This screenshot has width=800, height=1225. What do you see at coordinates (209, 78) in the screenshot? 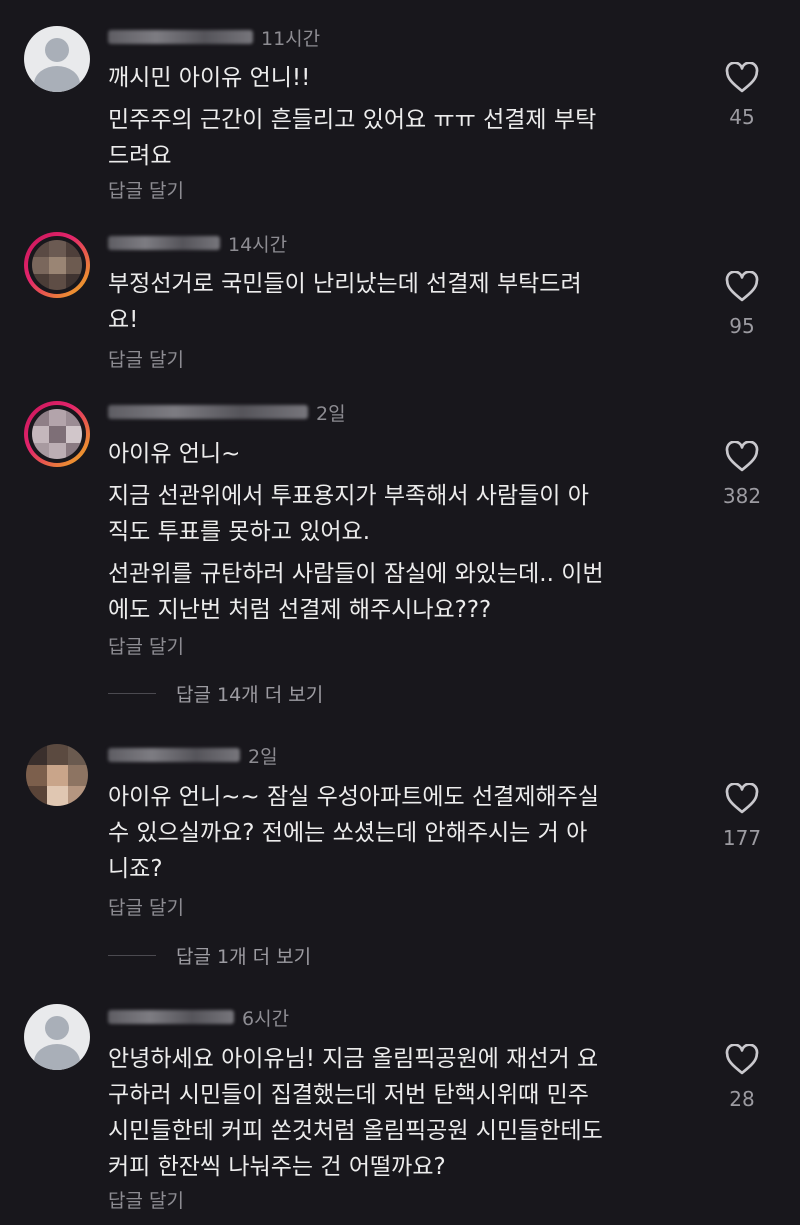
I see `comment-line: 깨시민 아이유 언니!!` at bounding box center [209, 78].